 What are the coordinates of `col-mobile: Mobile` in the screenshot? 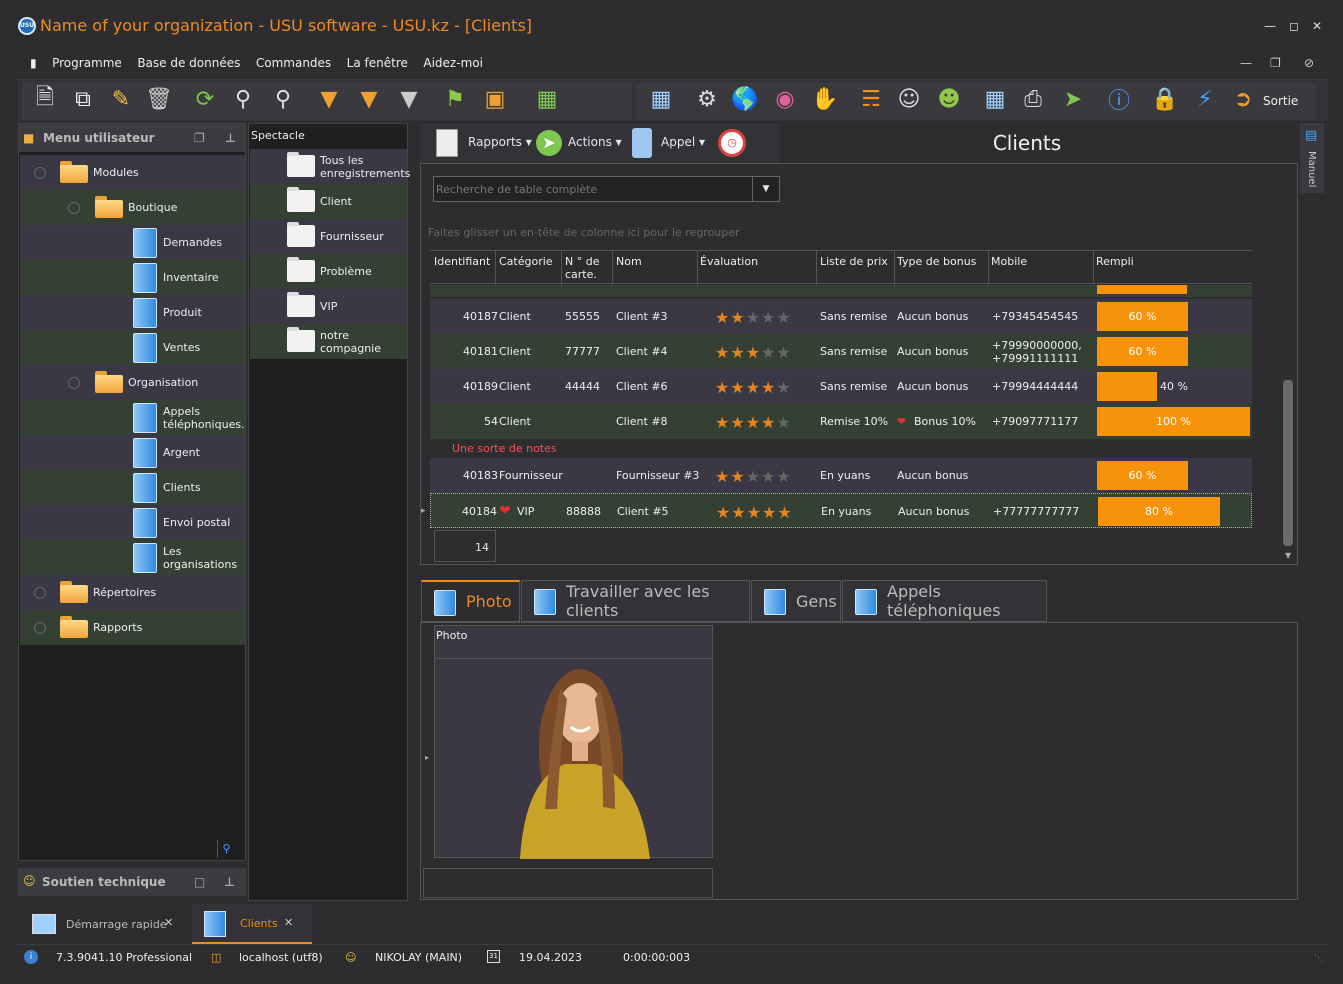 It's located at (1009, 261).